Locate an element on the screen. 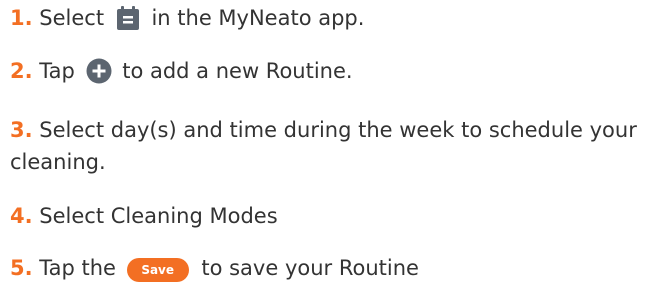 The width and height of the screenshot is (659, 286). step-text-before: Tap is located at coordinates (57, 71).